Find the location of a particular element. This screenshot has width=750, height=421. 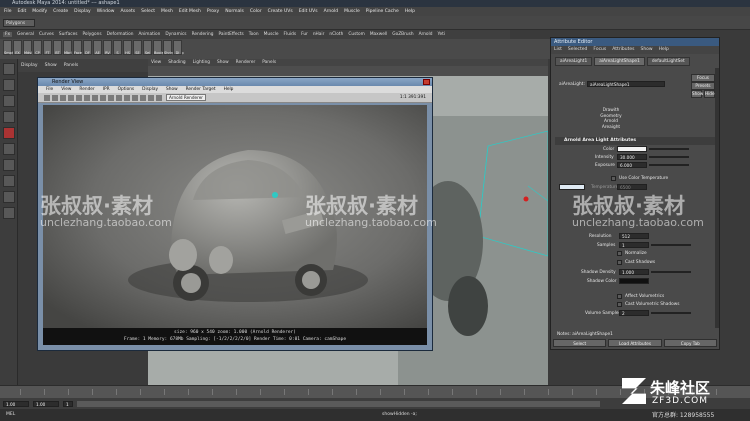

color-slider is located at coordinates (669, 149).